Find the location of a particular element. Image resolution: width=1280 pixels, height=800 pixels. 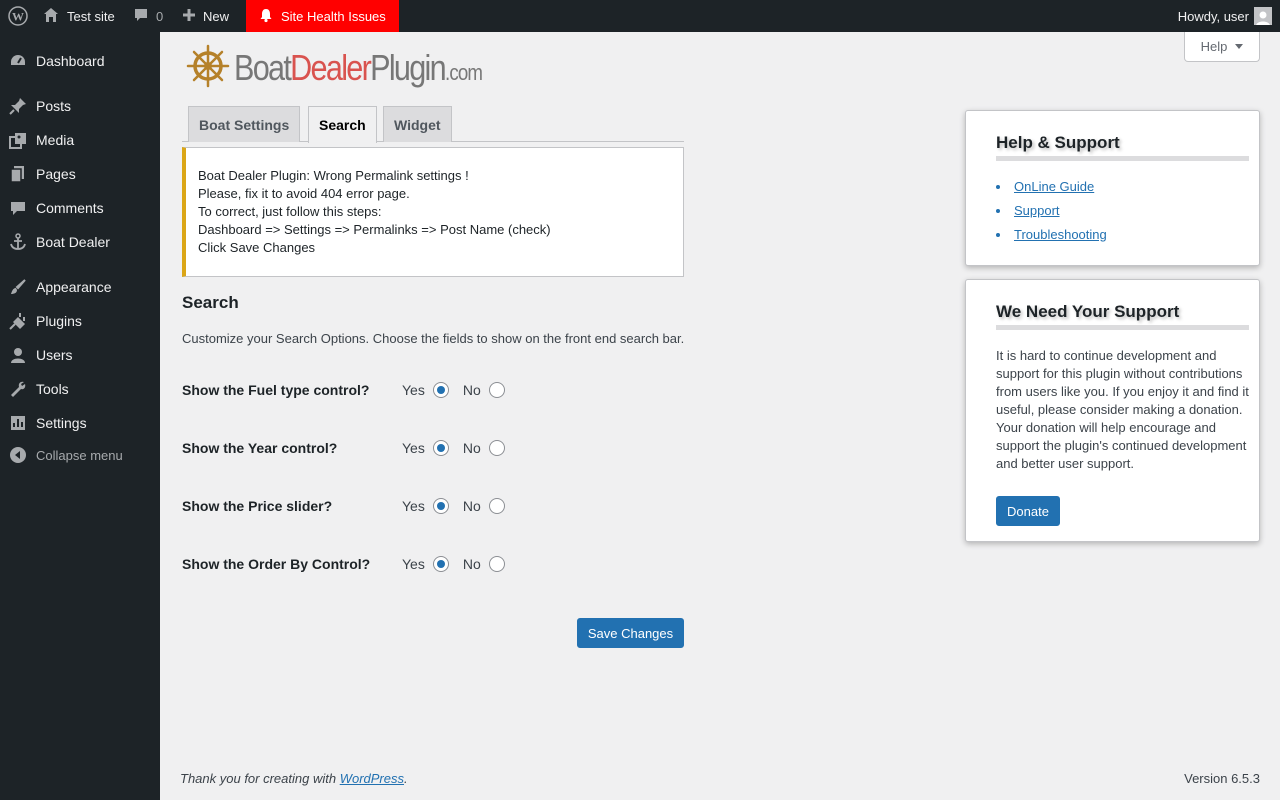

sidebar-item-boat-dealer: Boat Dealer is located at coordinates (80, 242).